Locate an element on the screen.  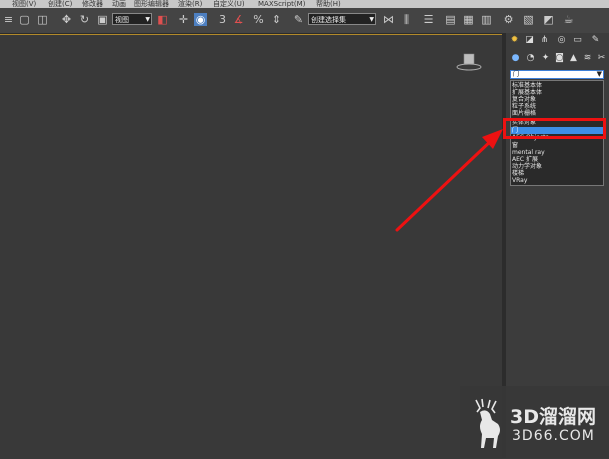
deer-logo-icon is located at coordinates (487, 423).